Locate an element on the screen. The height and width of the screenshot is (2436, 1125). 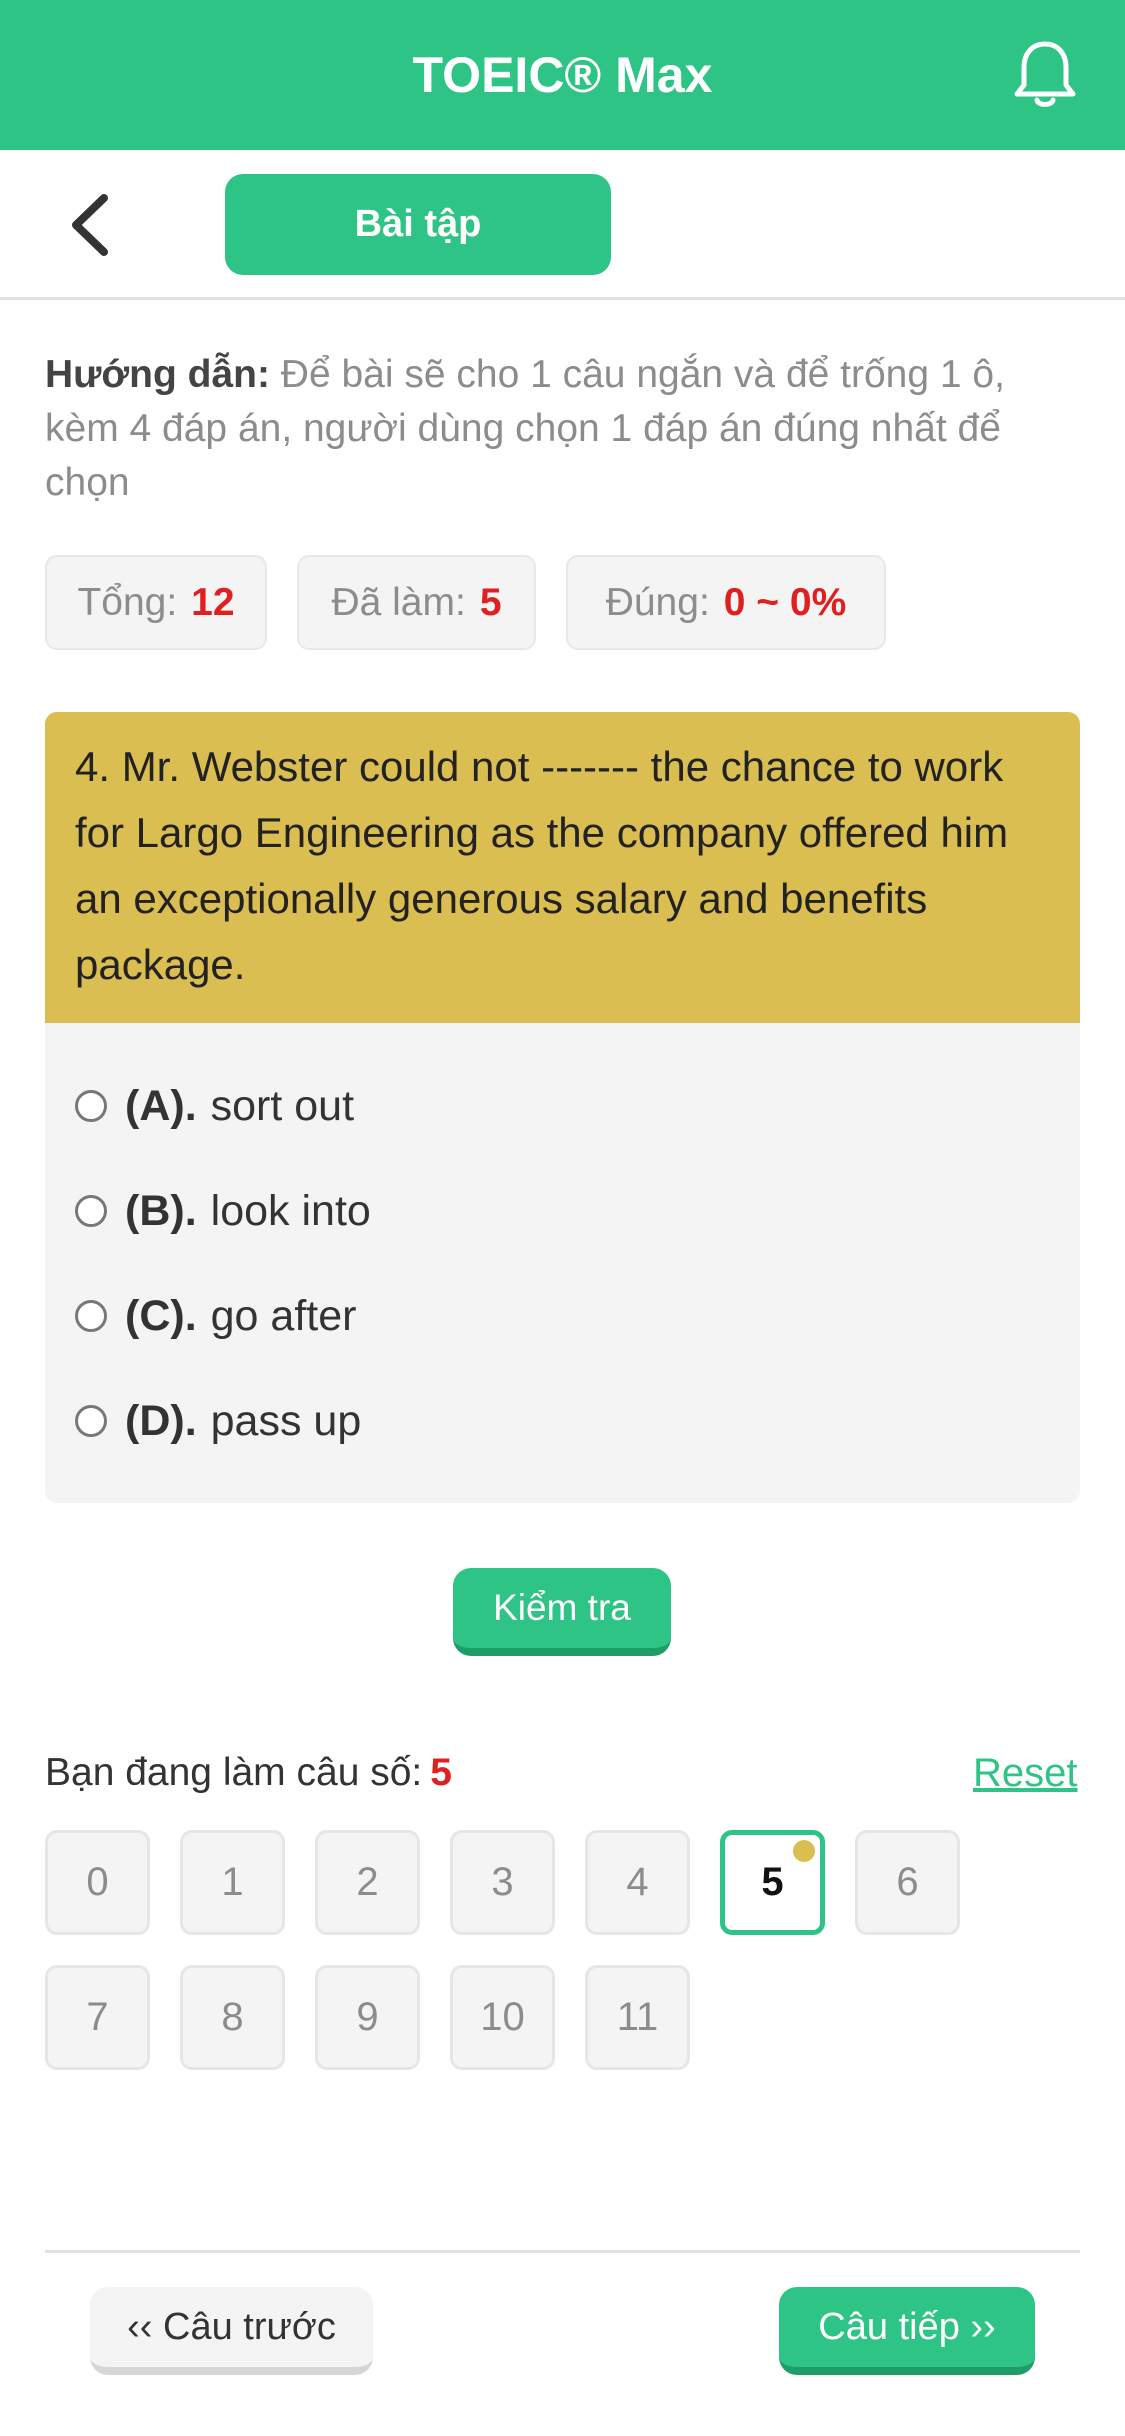
option-letter: (B). is located at coordinates (161, 1210).